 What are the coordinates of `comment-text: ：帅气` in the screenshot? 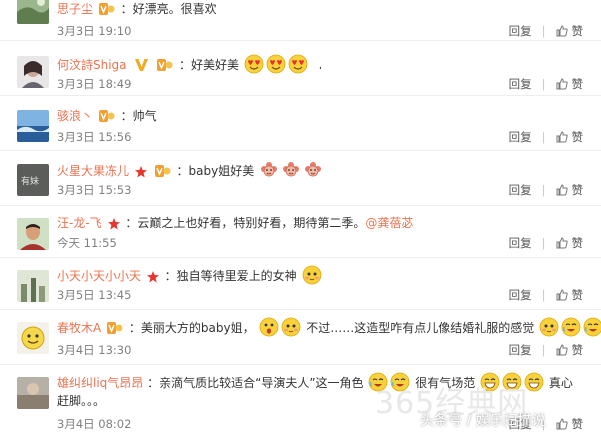 It's located at (138, 116).